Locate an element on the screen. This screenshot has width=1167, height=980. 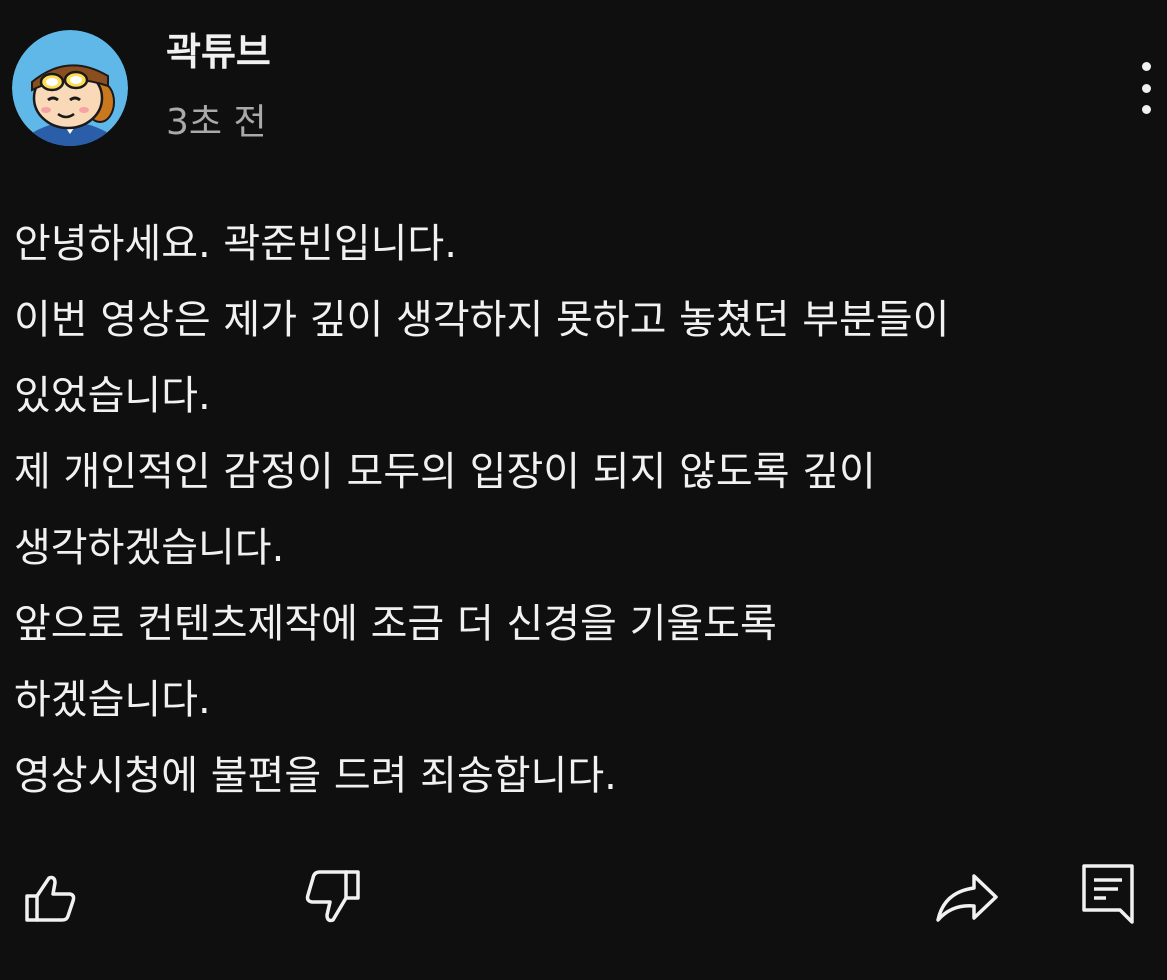
avatar-image is located at coordinates (70, 88).